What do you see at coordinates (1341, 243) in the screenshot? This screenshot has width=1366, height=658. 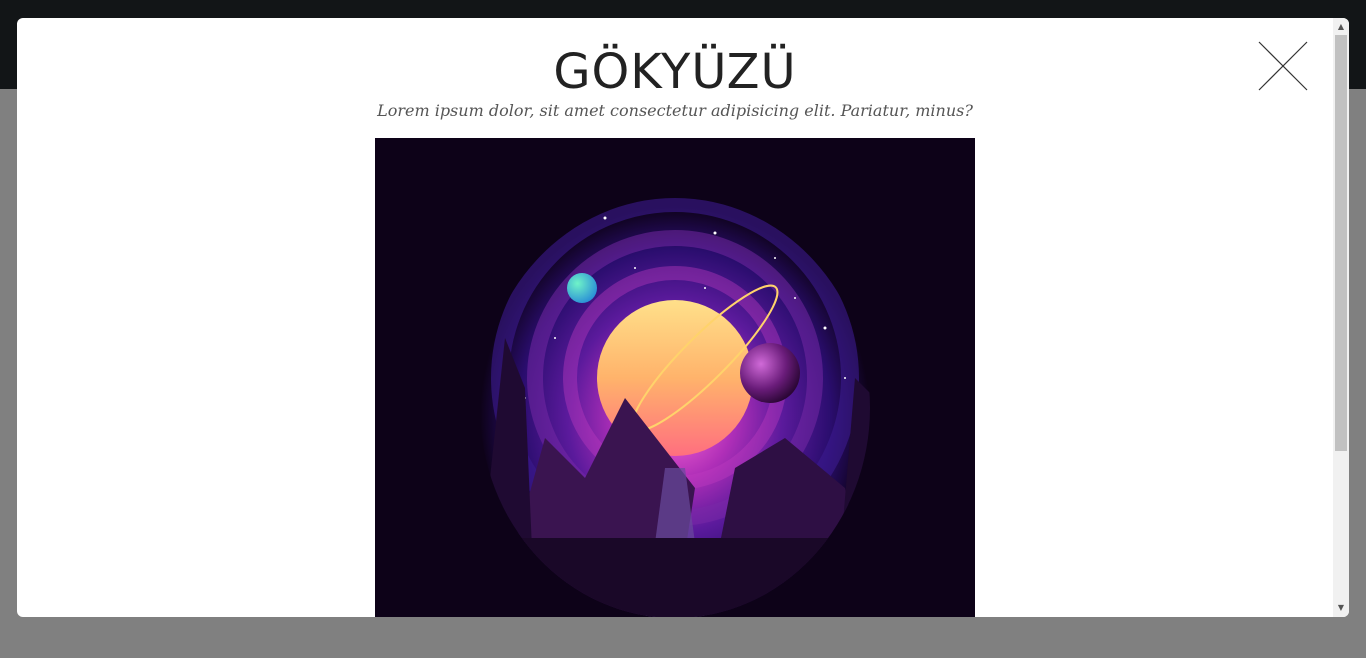 I see `scroll-thumb` at bounding box center [1341, 243].